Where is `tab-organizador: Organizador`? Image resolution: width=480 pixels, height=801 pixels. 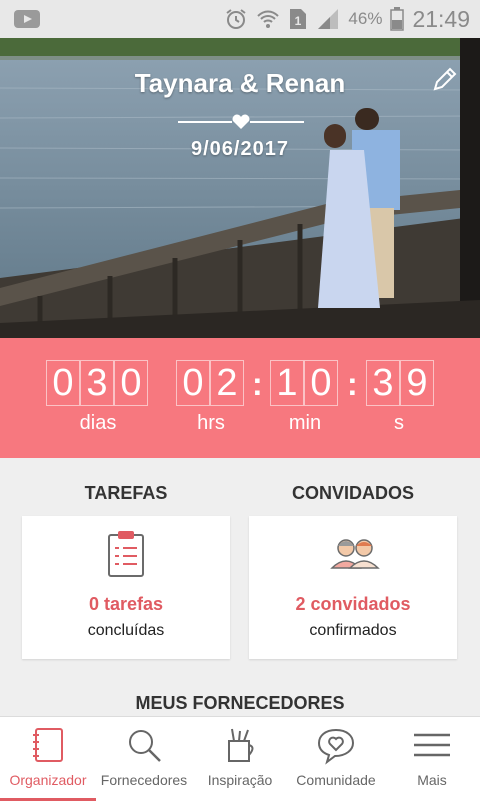 tab-organizador: Organizador is located at coordinates (48, 759).